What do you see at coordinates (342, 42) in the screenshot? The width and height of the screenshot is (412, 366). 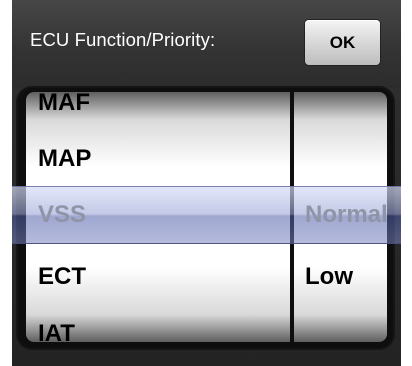 I see `ok-button: OK` at bounding box center [342, 42].